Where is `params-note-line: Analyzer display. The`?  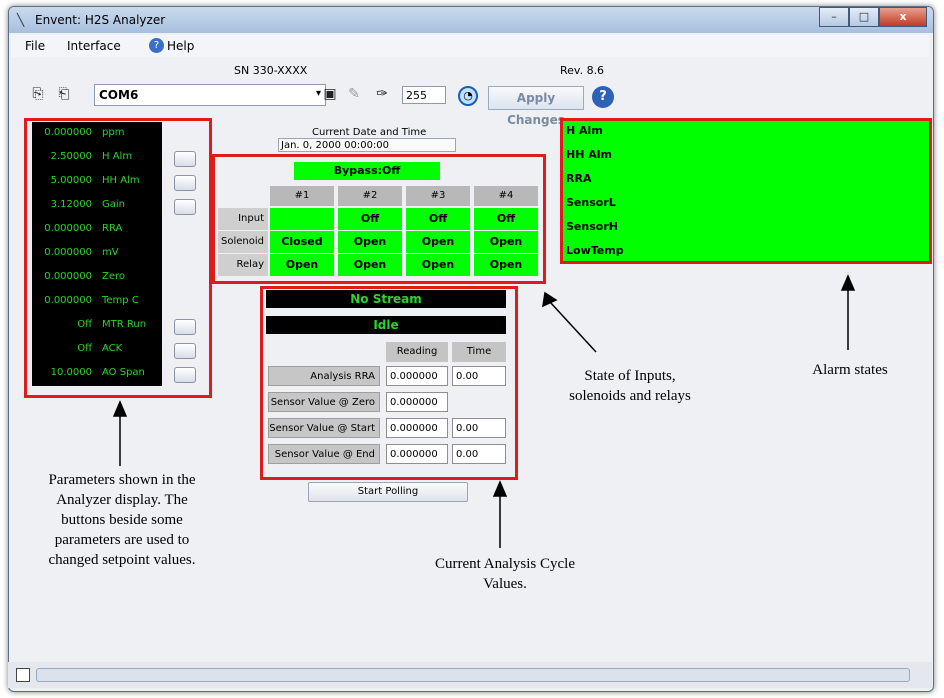 params-note-line: Analyzer display. The is located at coordinates (122, 500).